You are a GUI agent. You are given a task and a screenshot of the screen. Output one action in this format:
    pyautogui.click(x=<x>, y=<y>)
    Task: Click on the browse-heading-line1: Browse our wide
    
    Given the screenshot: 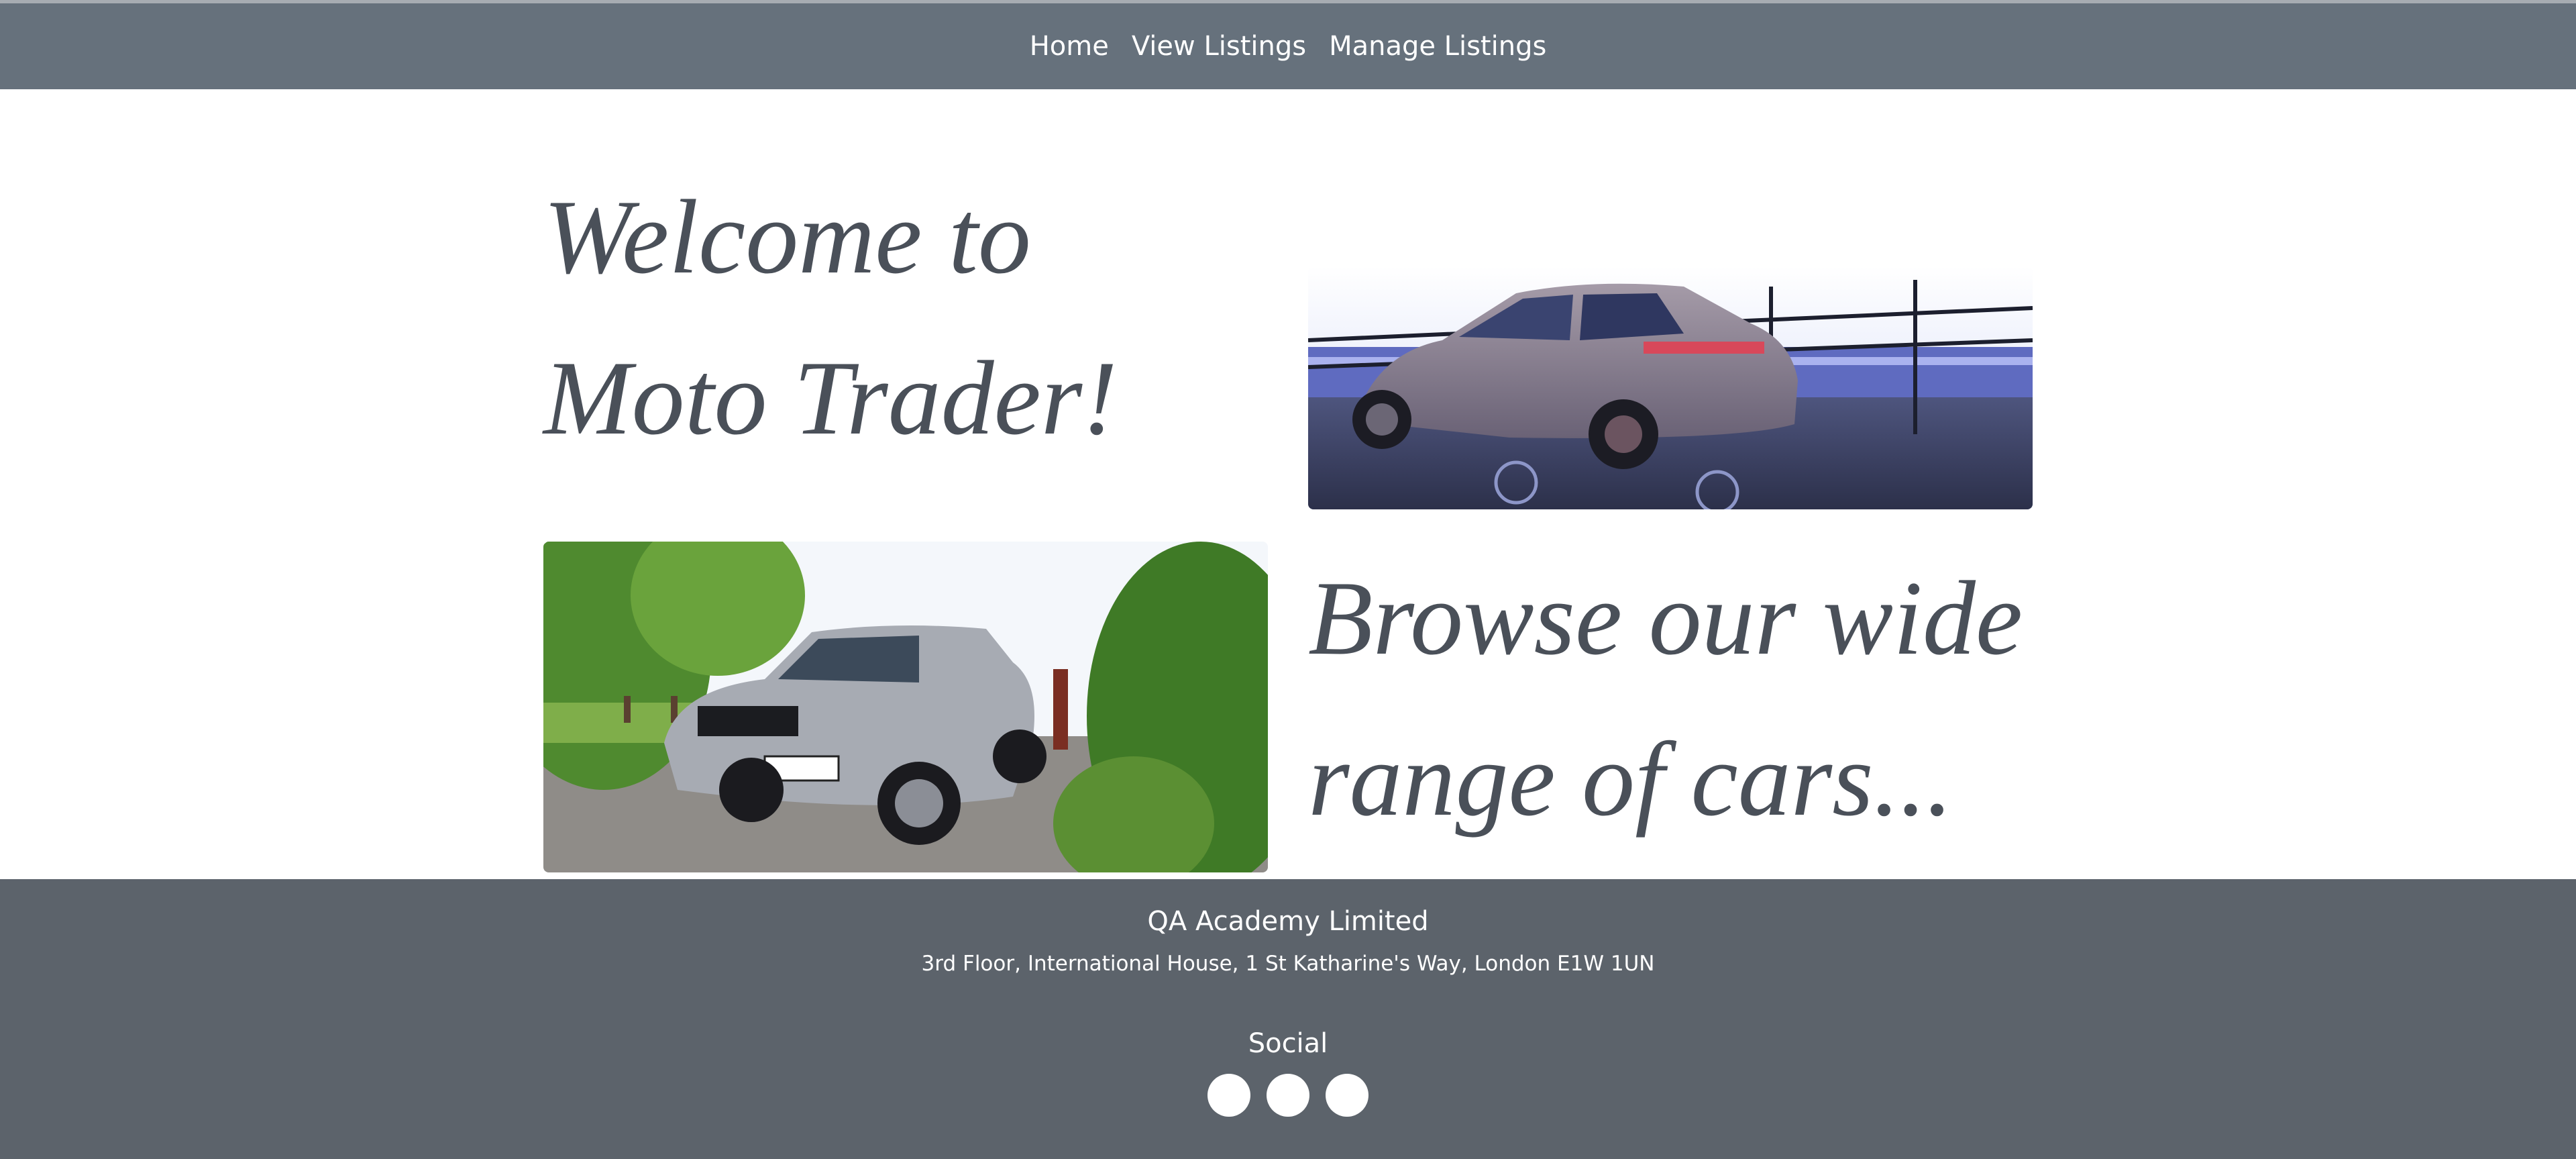 What is the action you would take?
    pyautogui.click(x=1665, y=618)
    